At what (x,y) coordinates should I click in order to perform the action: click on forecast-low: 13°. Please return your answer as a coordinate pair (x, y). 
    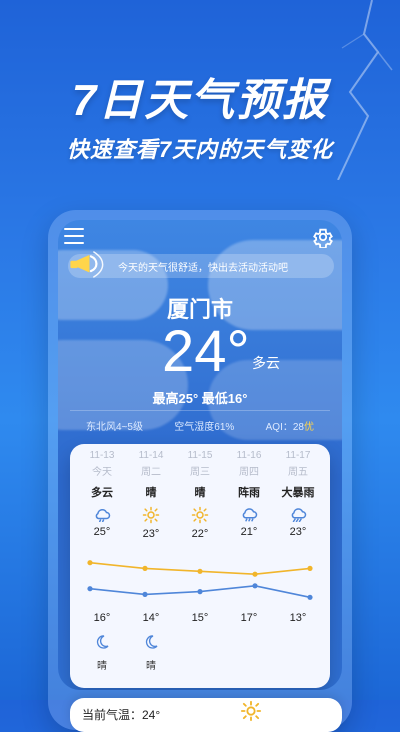
    Looking at the image, I should click on (298, 618).